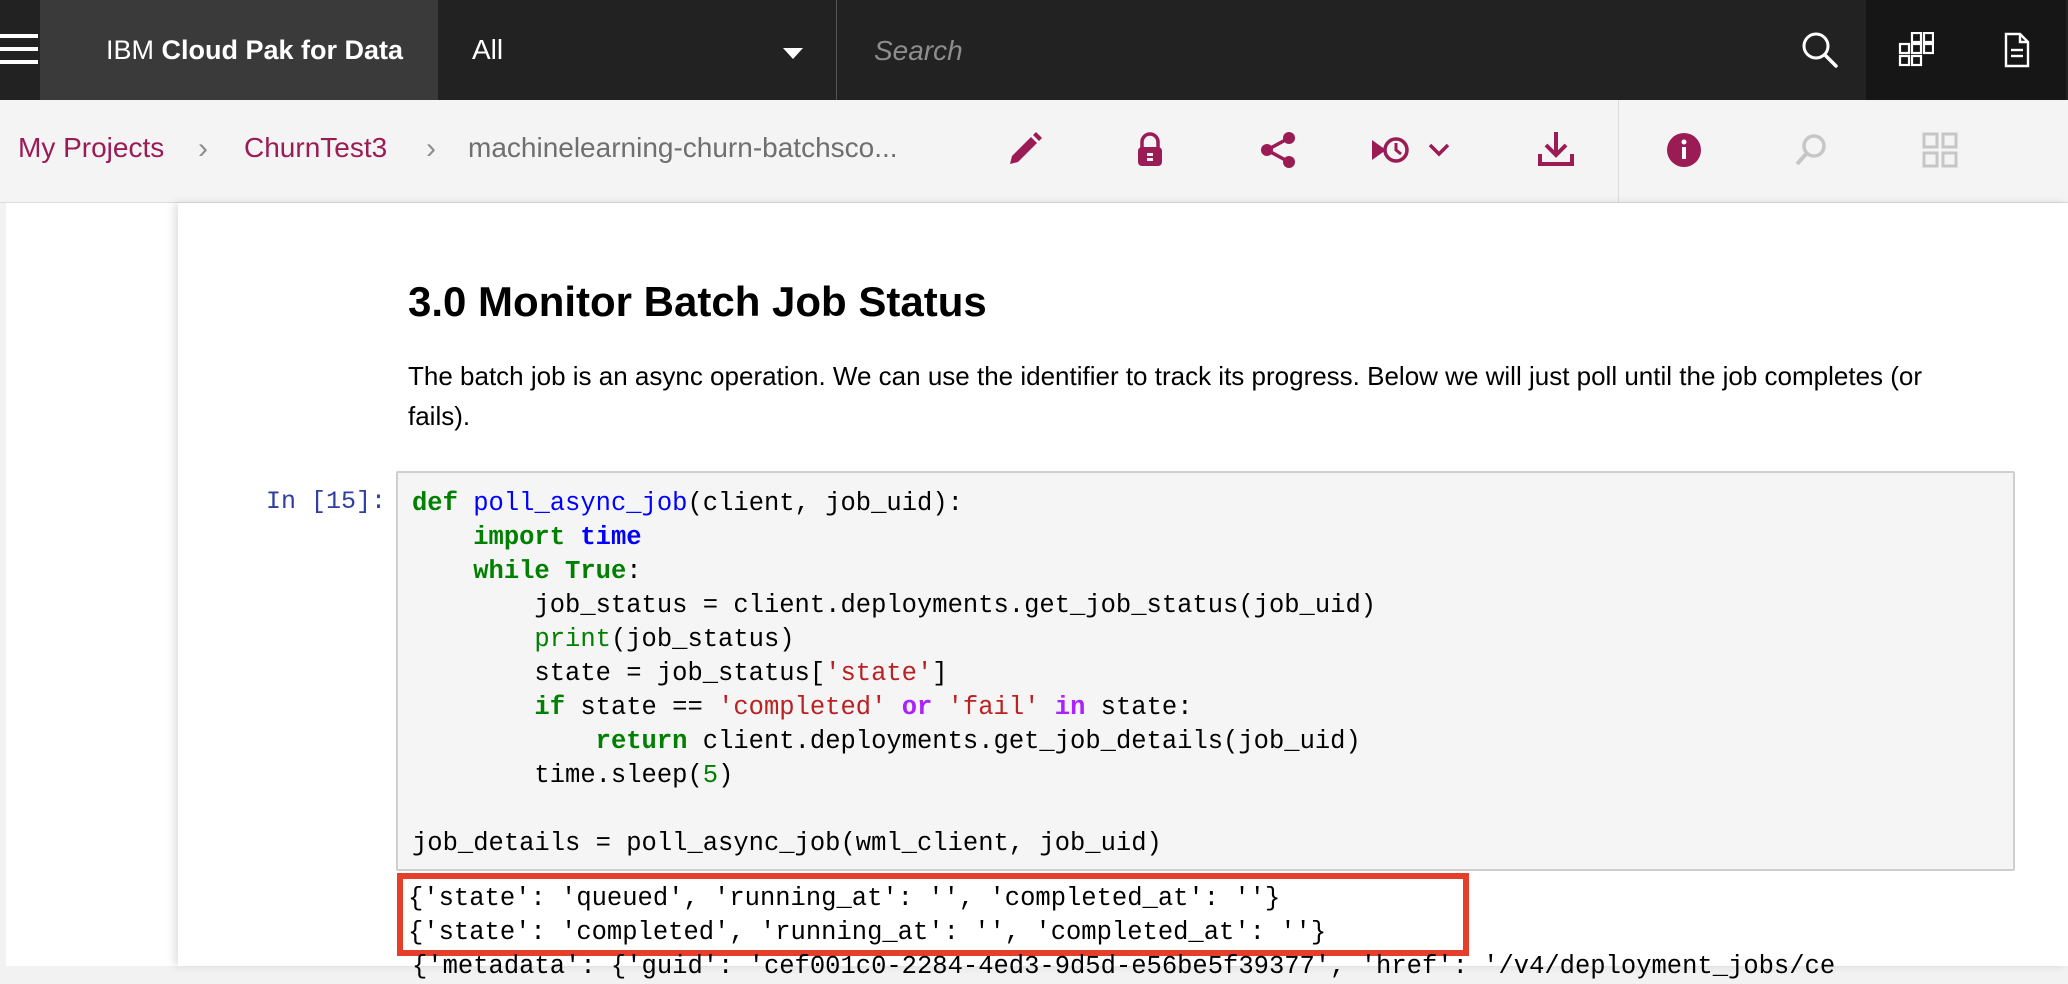 This screenshot has height=984, width=2068. I want to click on info-icon, so click(1684, 150).